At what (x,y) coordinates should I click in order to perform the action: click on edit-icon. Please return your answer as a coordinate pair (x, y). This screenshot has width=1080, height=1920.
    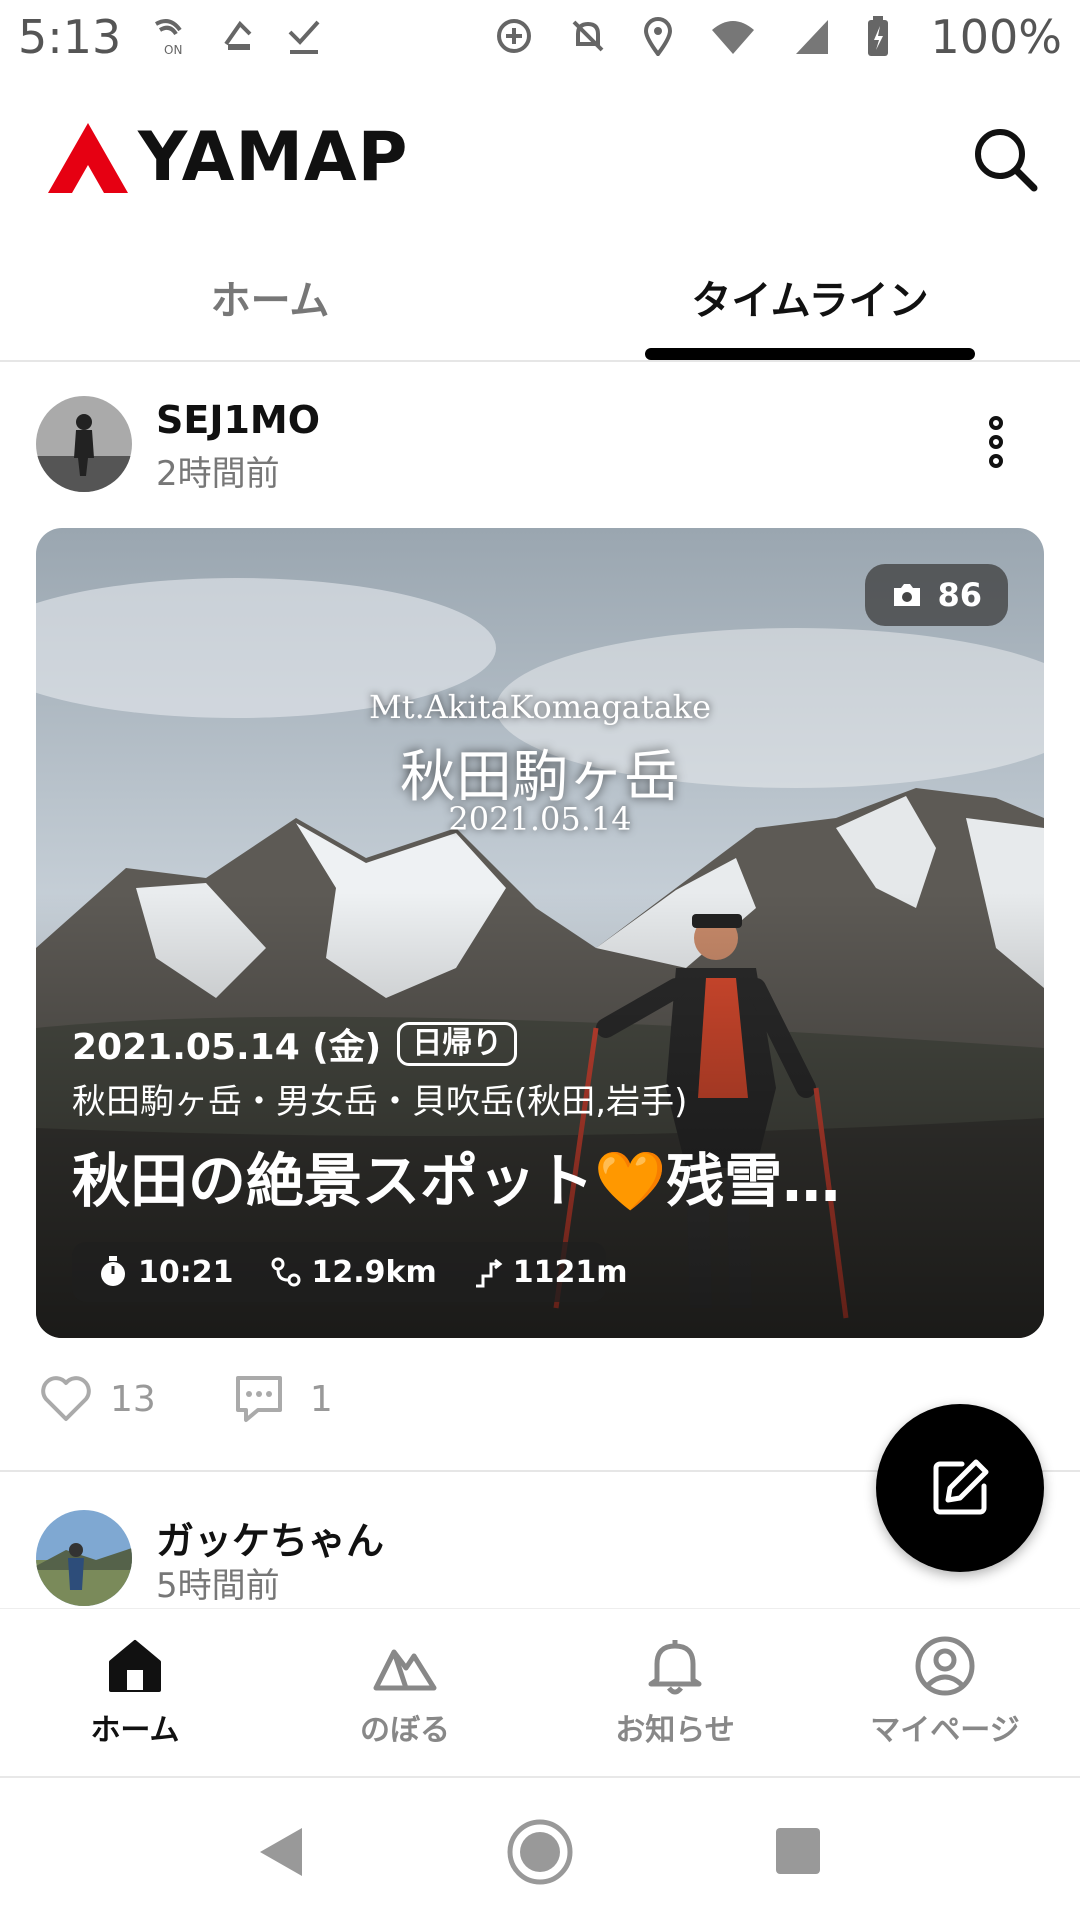
    Looking at the image, I should click on (961, 1487).